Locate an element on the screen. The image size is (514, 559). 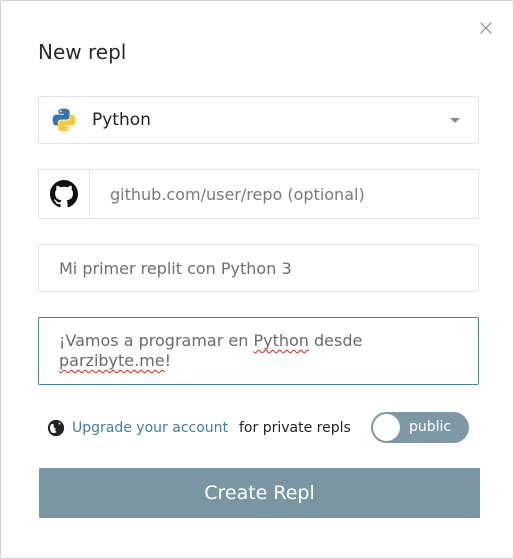
repl-name-field is located at coordinates (258, 268).